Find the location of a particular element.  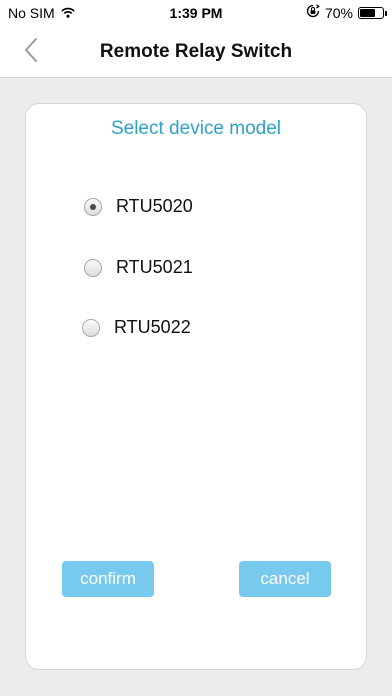

option-label: RTU5020 is located at coordinates (154, 206).